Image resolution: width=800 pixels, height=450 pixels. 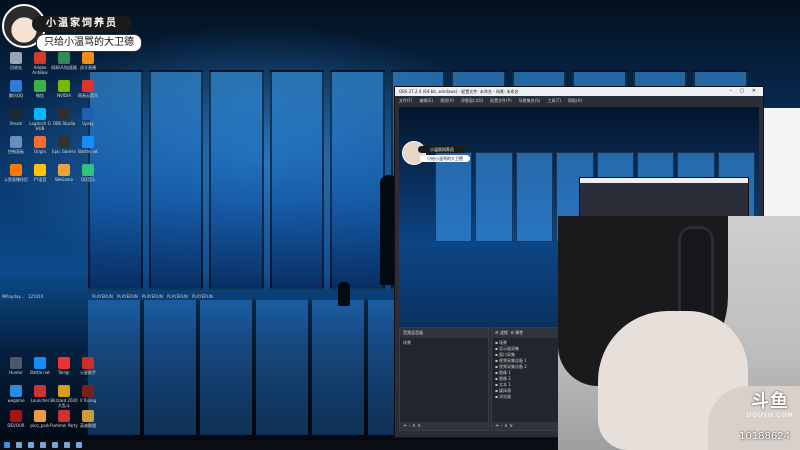 I want to click on filters-icon: ⚙, so click(x=497, y=332).